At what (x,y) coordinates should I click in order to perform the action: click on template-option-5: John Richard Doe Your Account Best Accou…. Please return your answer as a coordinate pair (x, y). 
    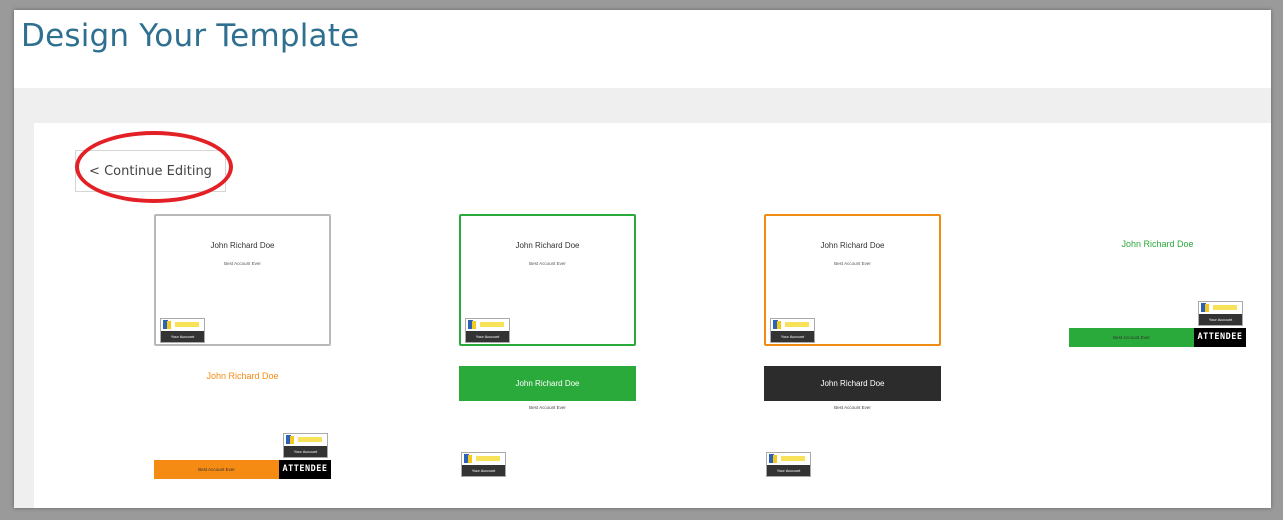
    Looking at the image, I should click on (242, 422).